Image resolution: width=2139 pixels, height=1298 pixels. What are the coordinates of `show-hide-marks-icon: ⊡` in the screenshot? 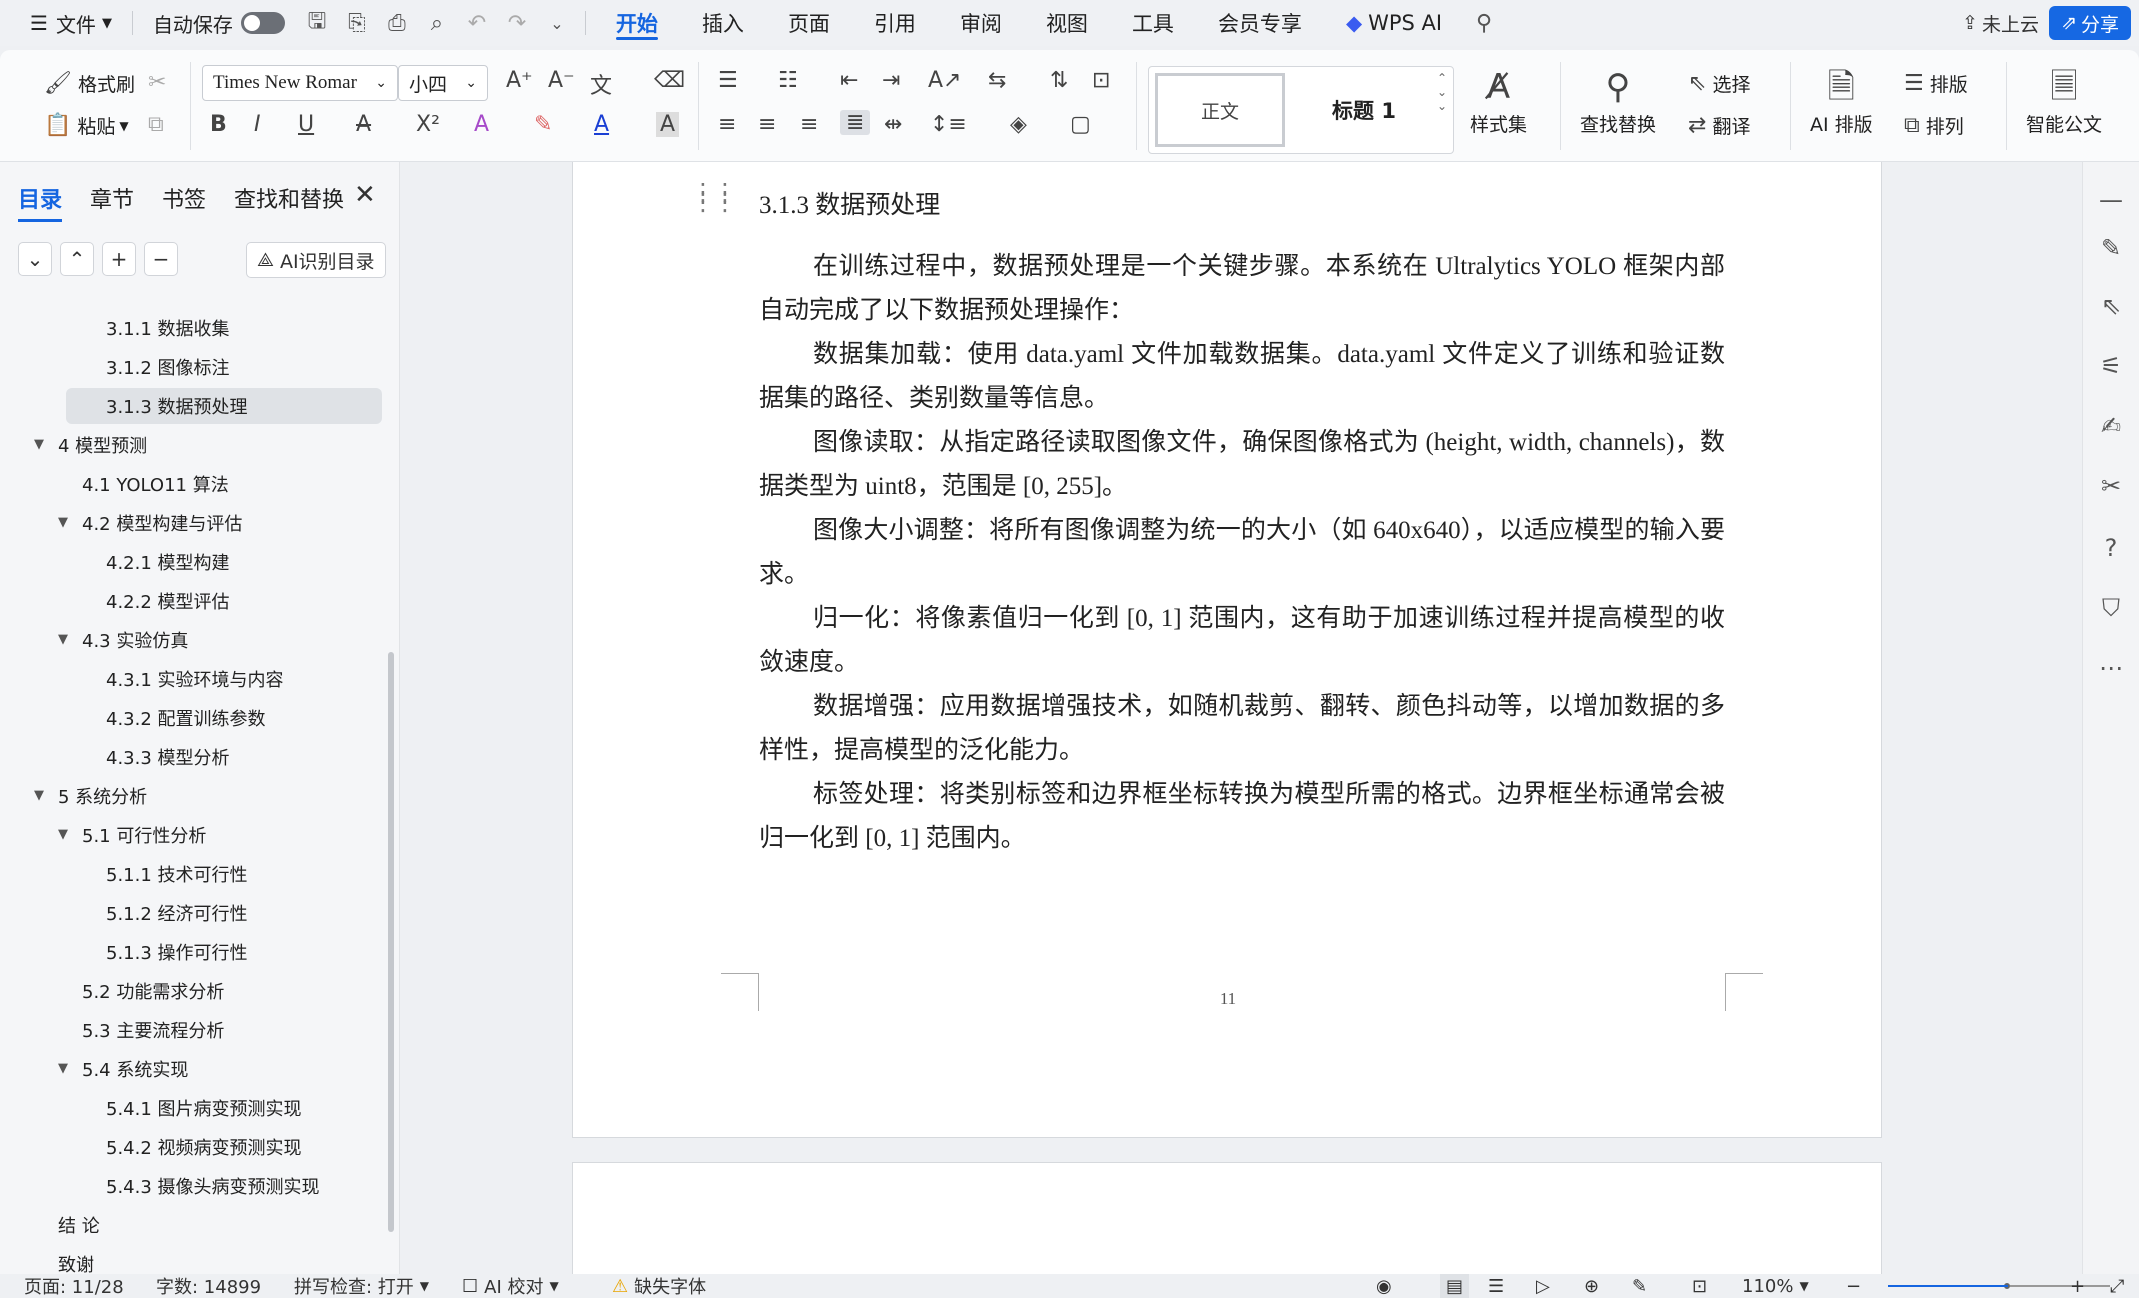 It's located at (1101, 80).